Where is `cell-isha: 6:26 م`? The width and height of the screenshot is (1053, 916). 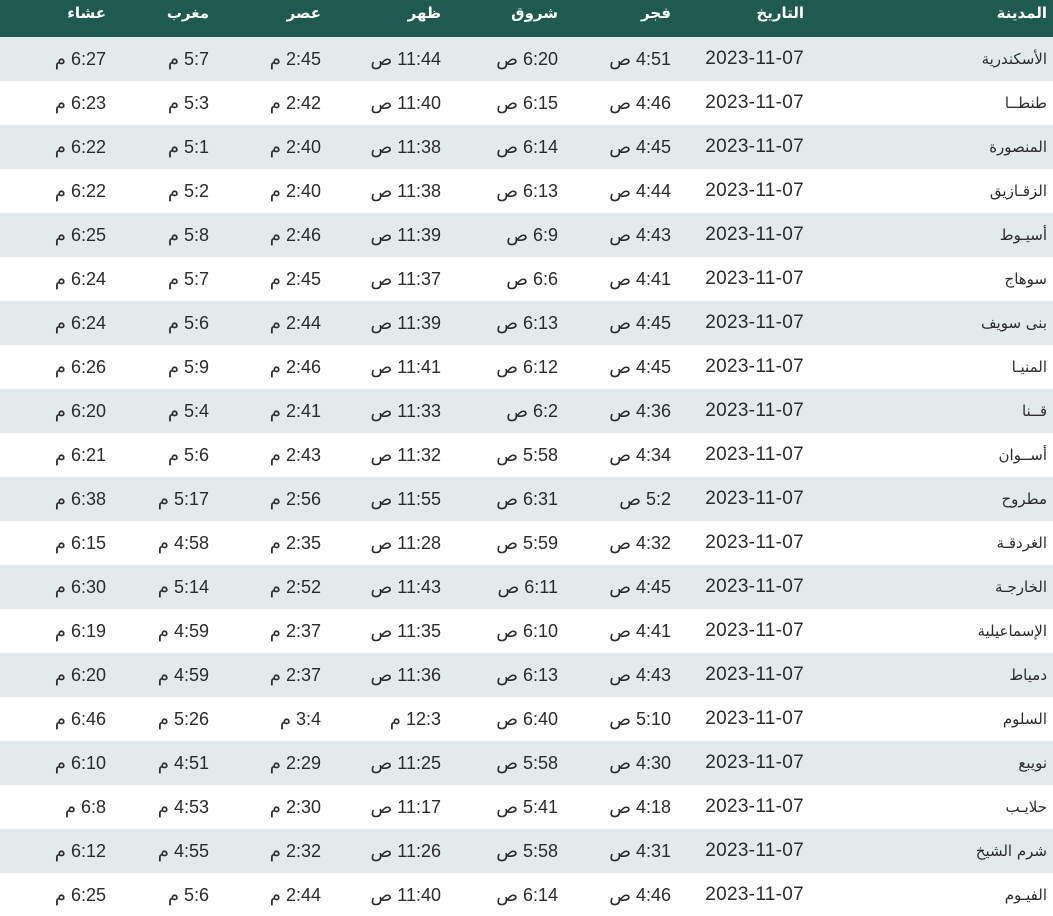
cell-isha: 6:26 م is located at coordinates (80, 366).